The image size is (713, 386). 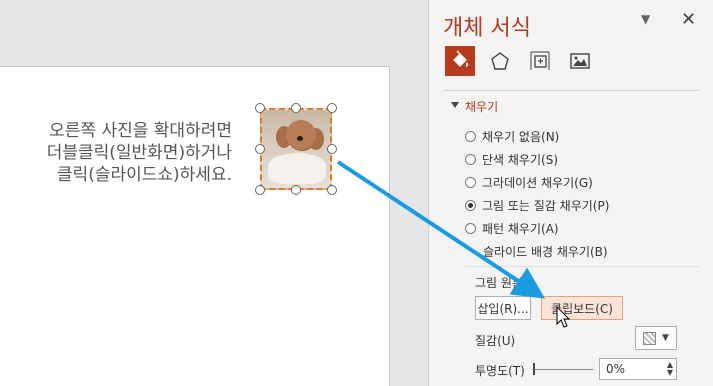 I want to click on radio-button-checked, so click(x=470, y=205).